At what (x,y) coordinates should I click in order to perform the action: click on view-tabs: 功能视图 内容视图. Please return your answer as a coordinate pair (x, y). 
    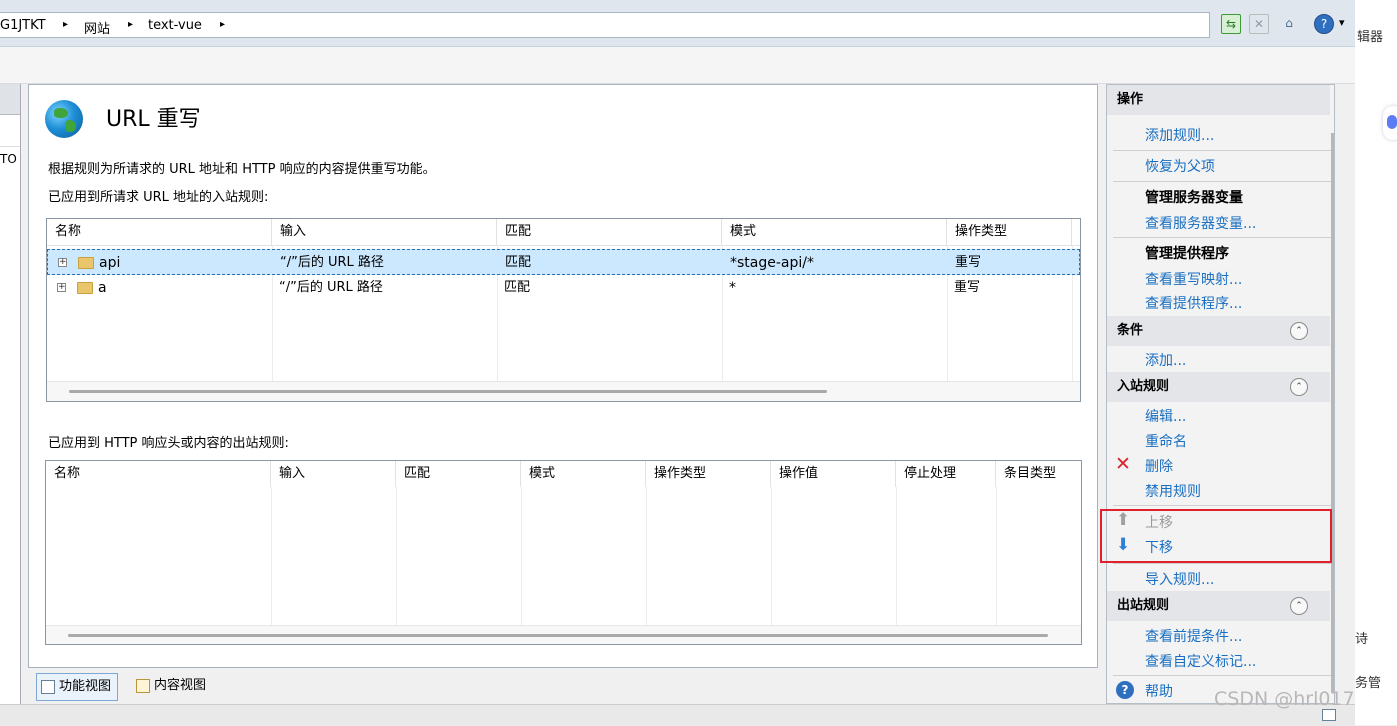
    Looking at the image, I should click on (563, 687).